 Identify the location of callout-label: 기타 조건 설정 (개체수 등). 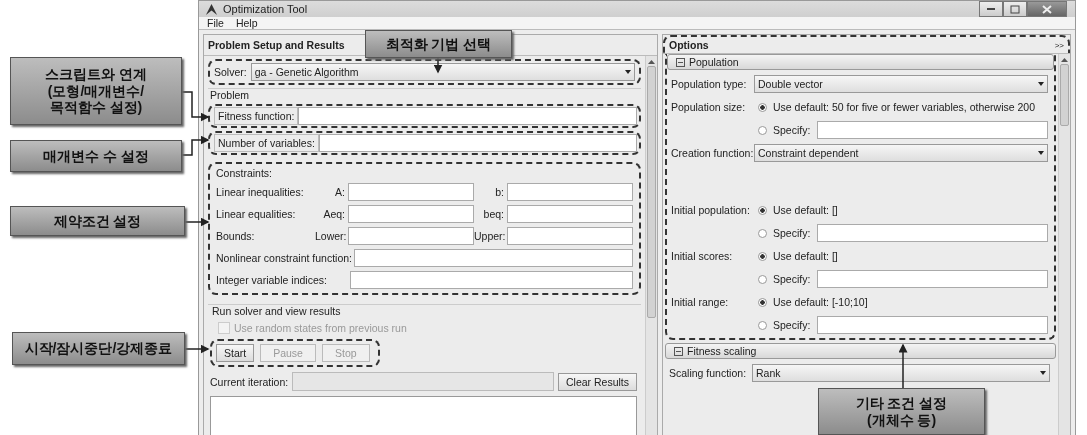
(901, 411).